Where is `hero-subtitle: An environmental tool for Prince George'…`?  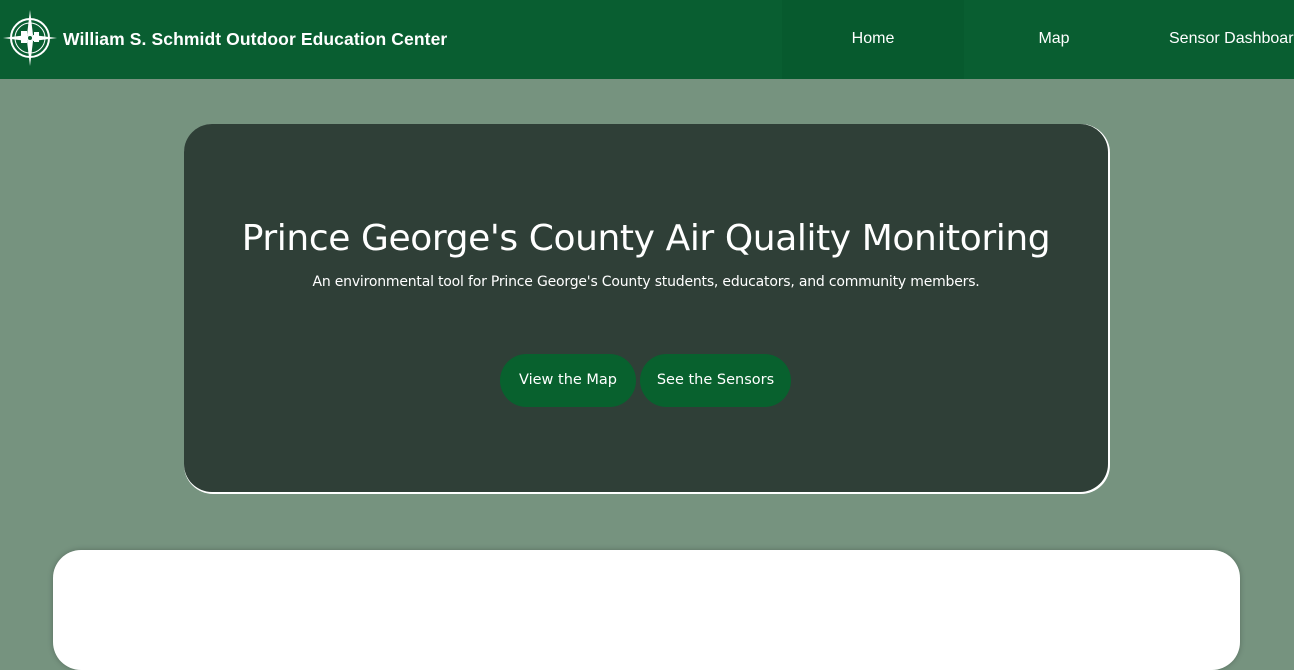
hero-subtitle: An environmental tool for Prince George'… is located at coordinates (646, 282).